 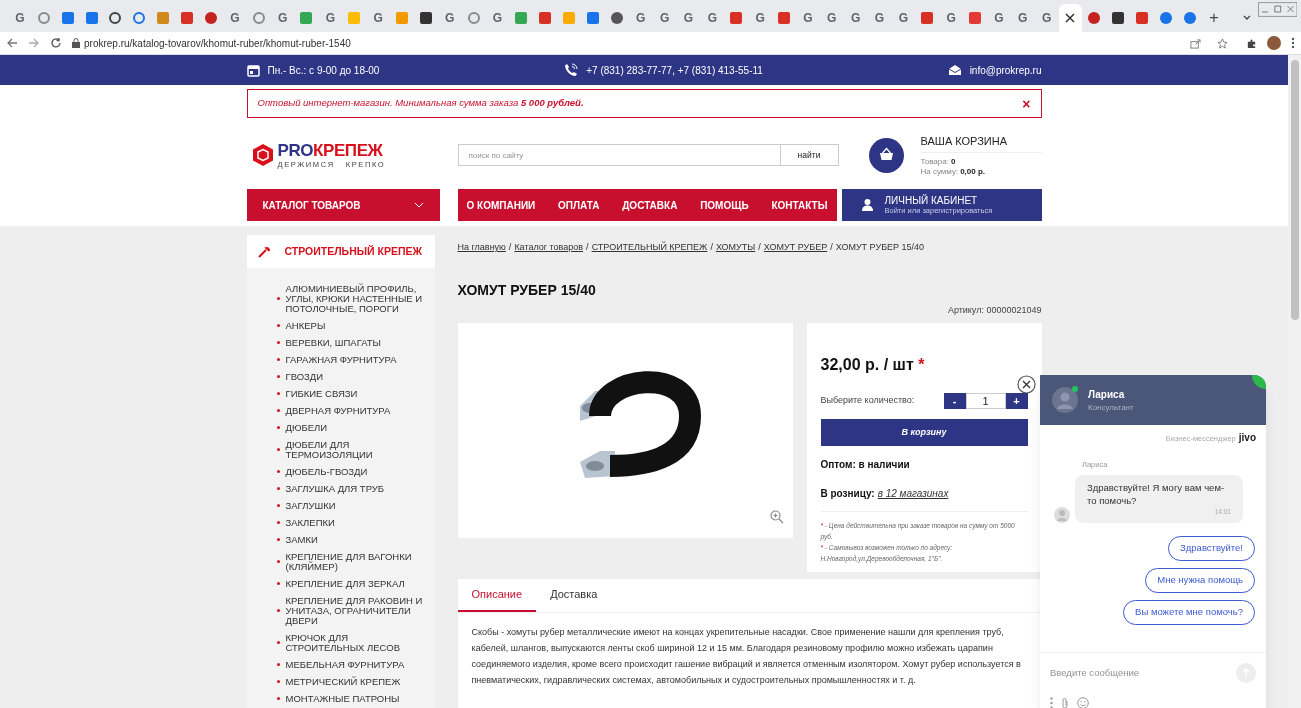 I want to click on scrollbar-thumb, so click(x=1294, y=190).